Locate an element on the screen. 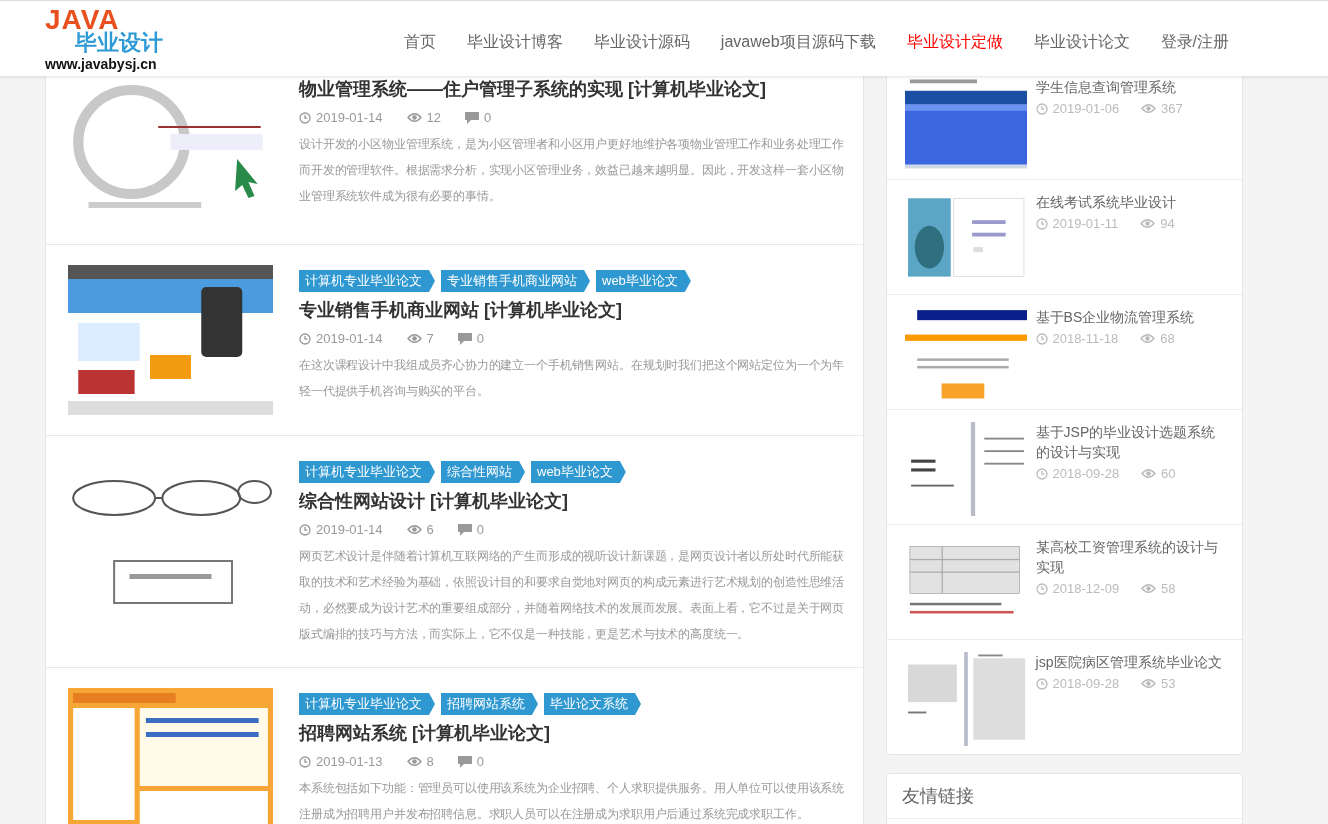 The image size is (1328, 824). tag-link: 招聘网站系统 is located at coordinates (489, 704).